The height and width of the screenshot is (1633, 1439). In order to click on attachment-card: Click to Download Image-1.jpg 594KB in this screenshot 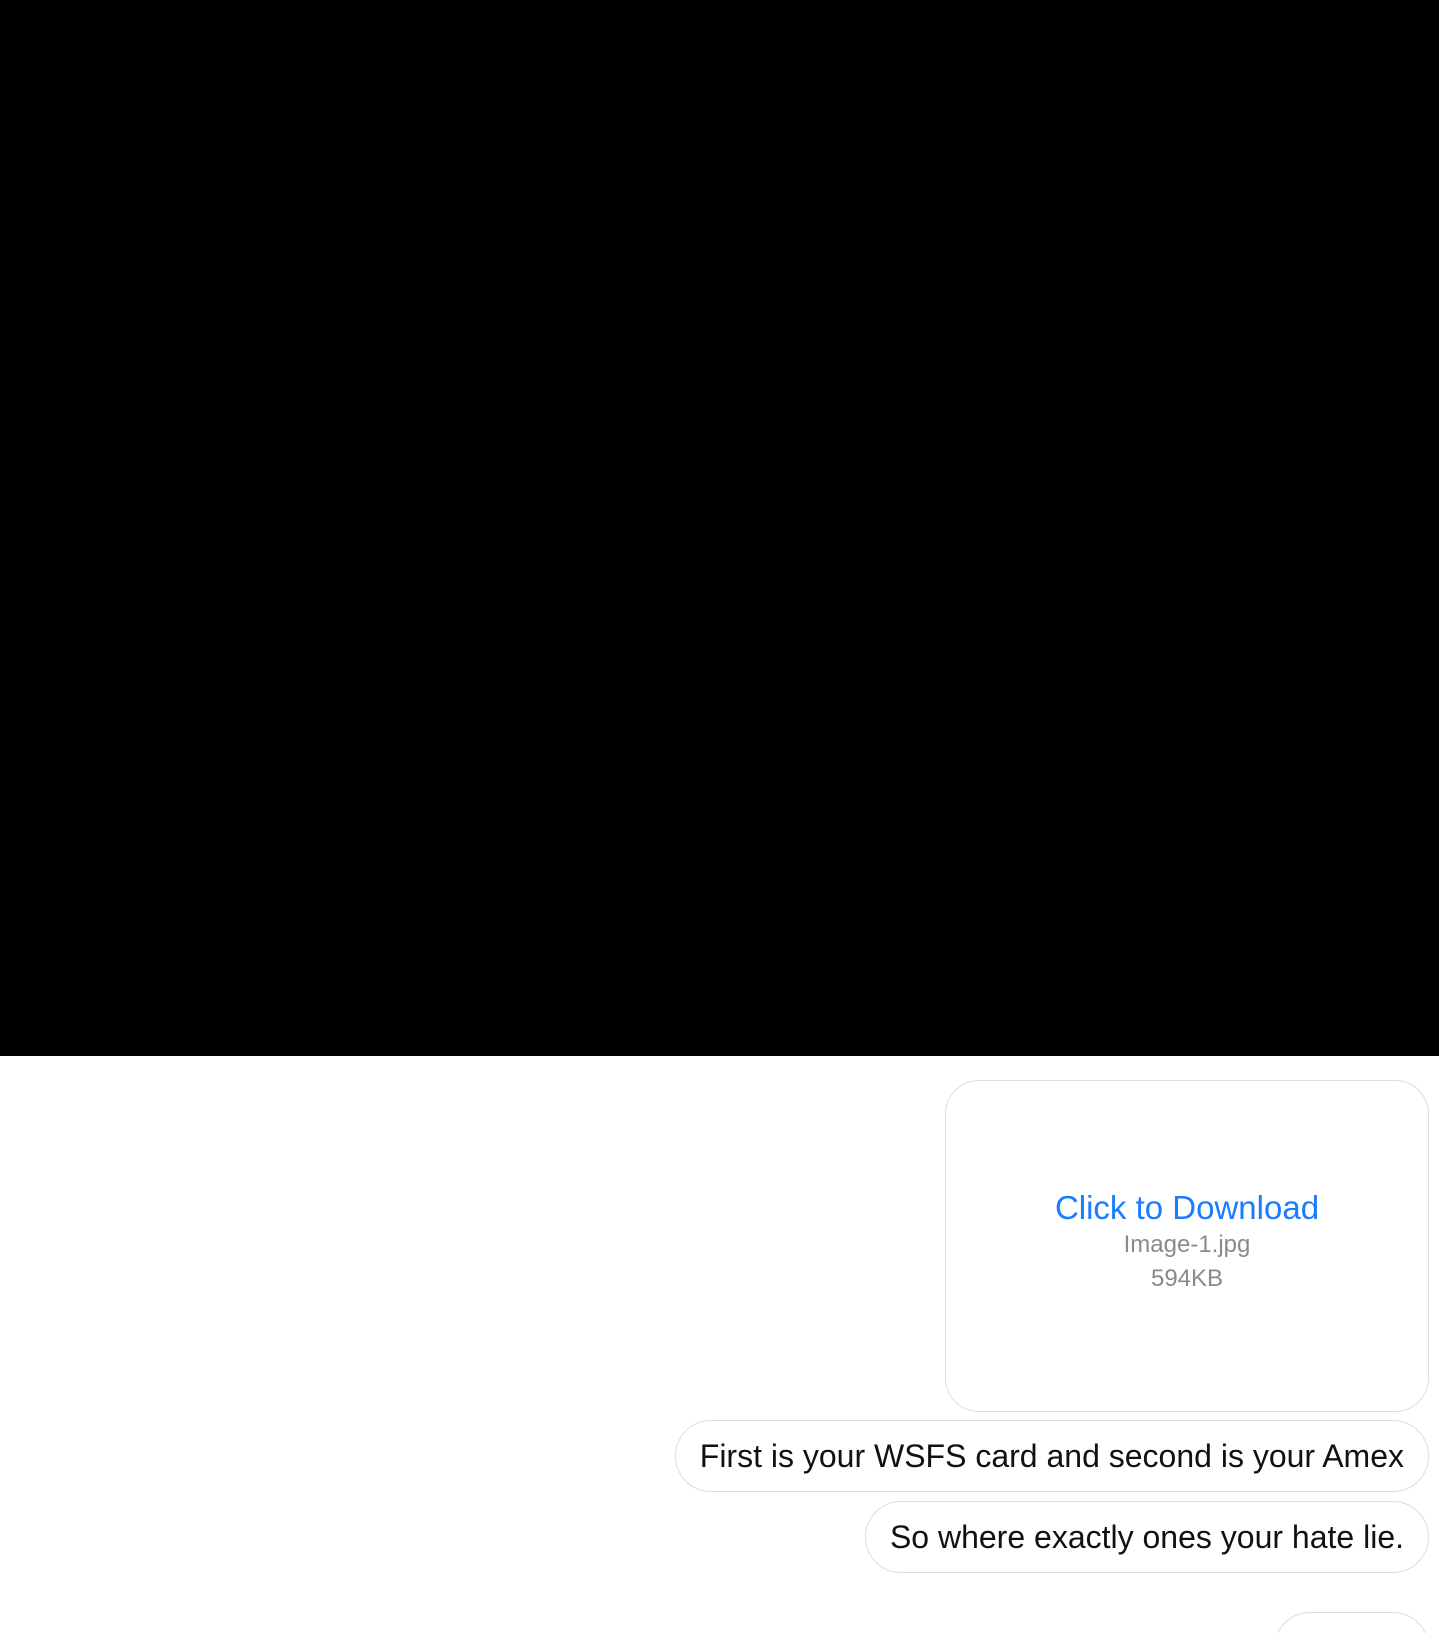, I will do `click(1187, 1246)`.